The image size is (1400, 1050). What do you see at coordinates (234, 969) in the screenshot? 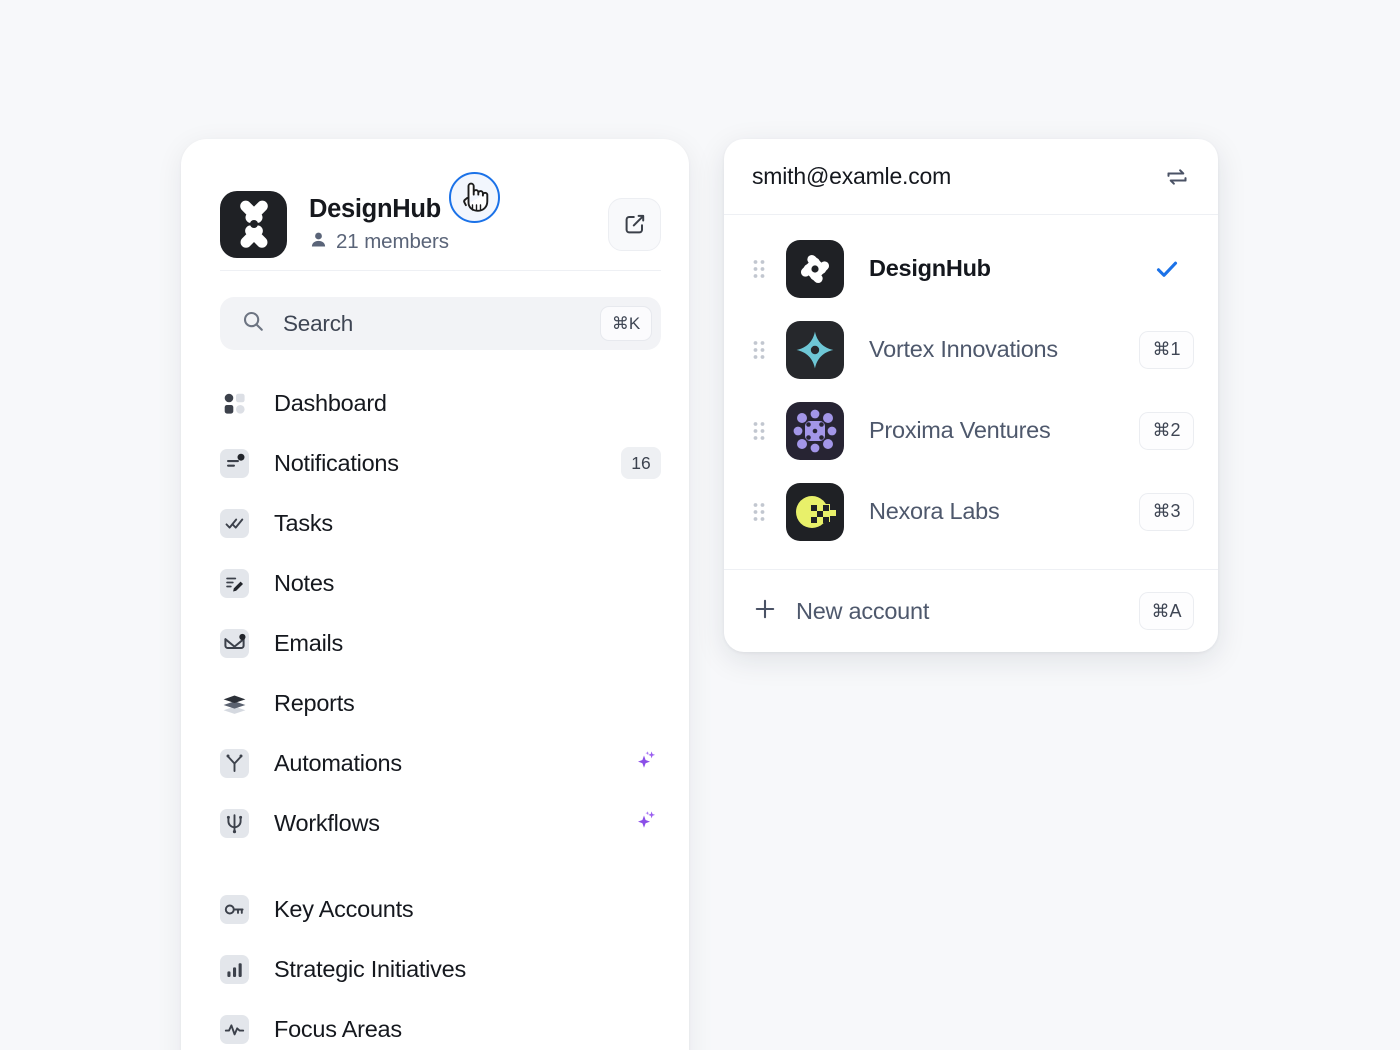
I see `bar-chart-icon` at bounding box center [234, 969].